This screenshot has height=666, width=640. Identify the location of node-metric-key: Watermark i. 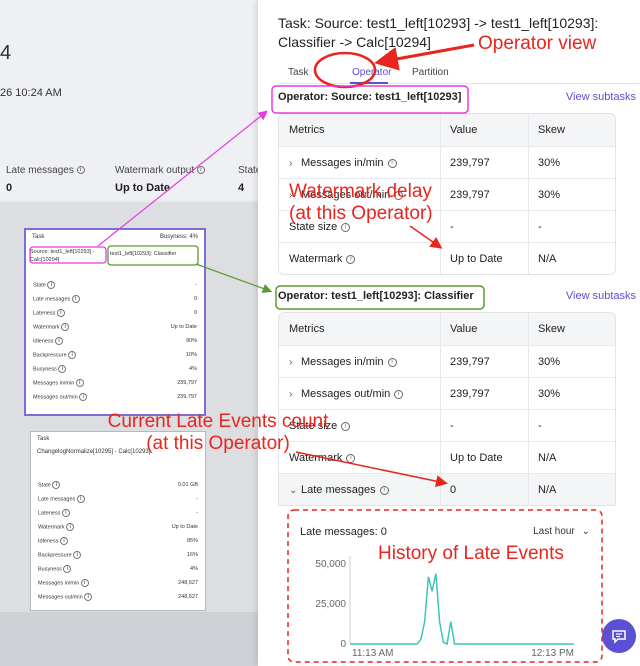
(56, 527).